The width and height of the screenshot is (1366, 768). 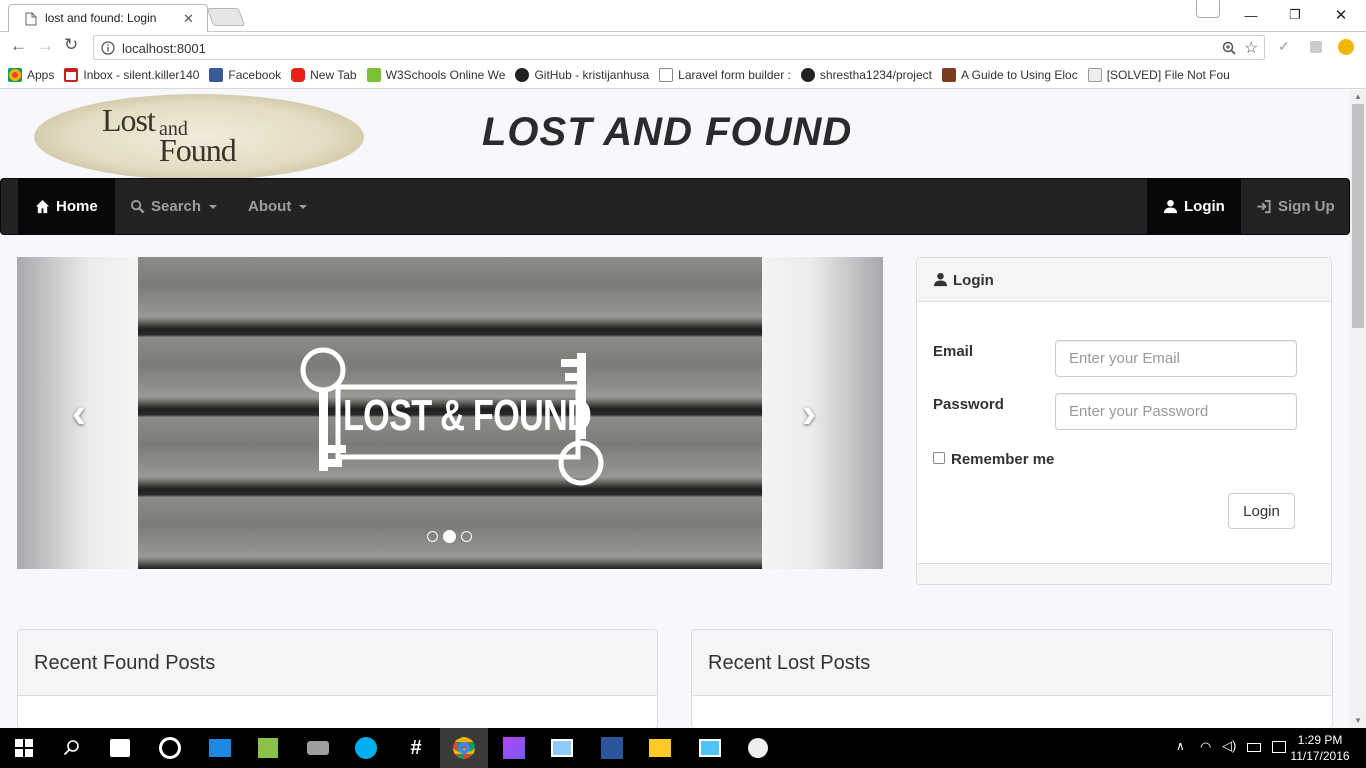 I want to click on email-input, so click(x=1176, y=358).